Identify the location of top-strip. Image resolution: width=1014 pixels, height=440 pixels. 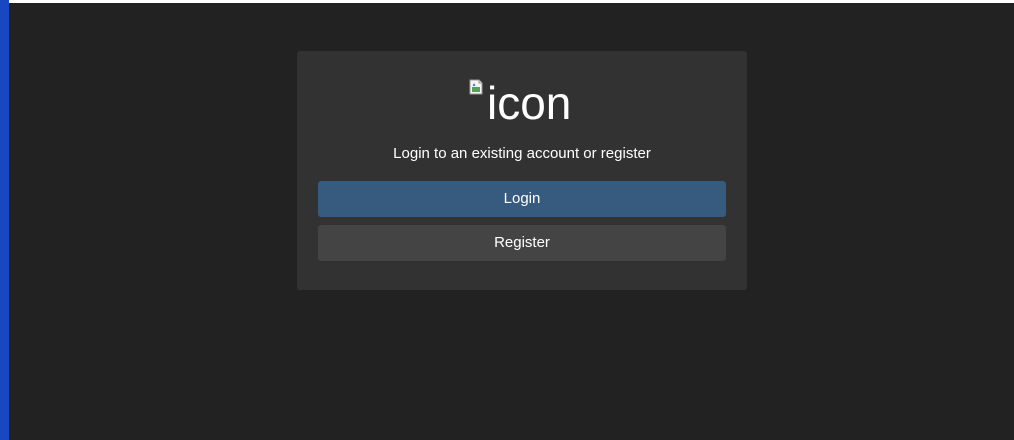
(507, 1).